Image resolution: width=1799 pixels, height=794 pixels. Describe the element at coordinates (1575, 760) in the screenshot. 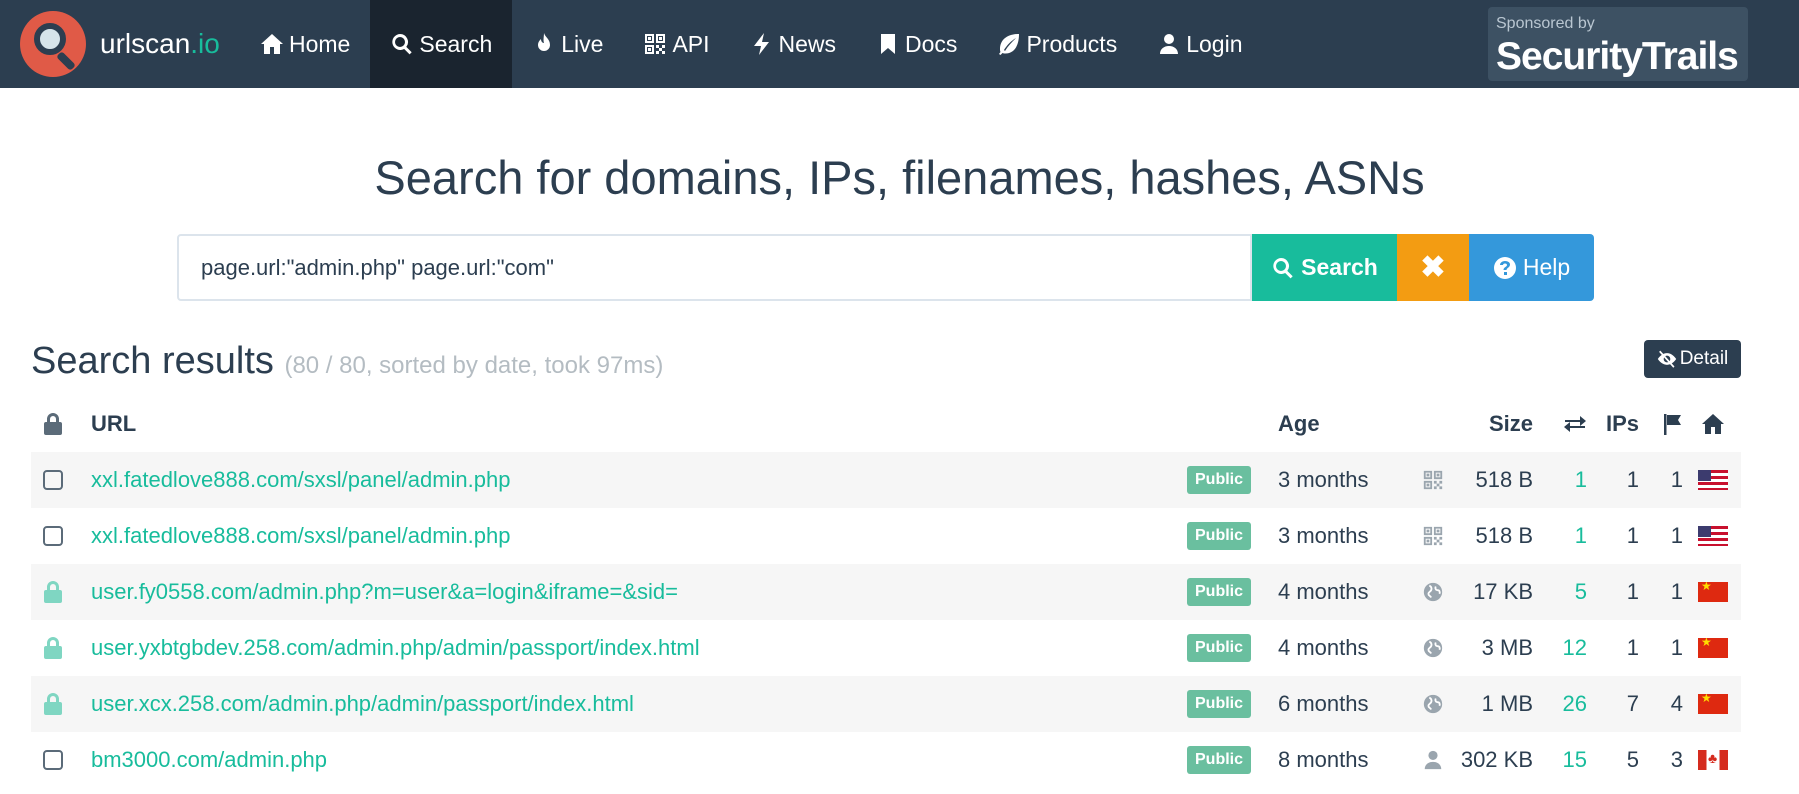

I see `result-requests-link: 15` at that location.